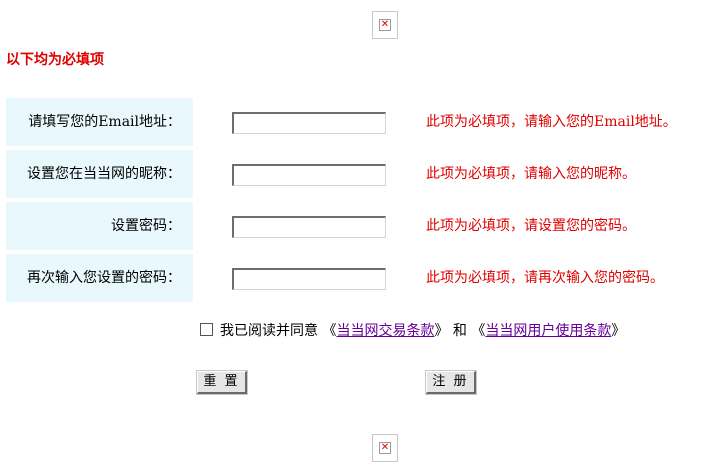 The image size is (712, 472). What do you see at coordinates (441, 331) in the screenshot?
I see `close-quote-1: 》` at bounding box center [441, 331].